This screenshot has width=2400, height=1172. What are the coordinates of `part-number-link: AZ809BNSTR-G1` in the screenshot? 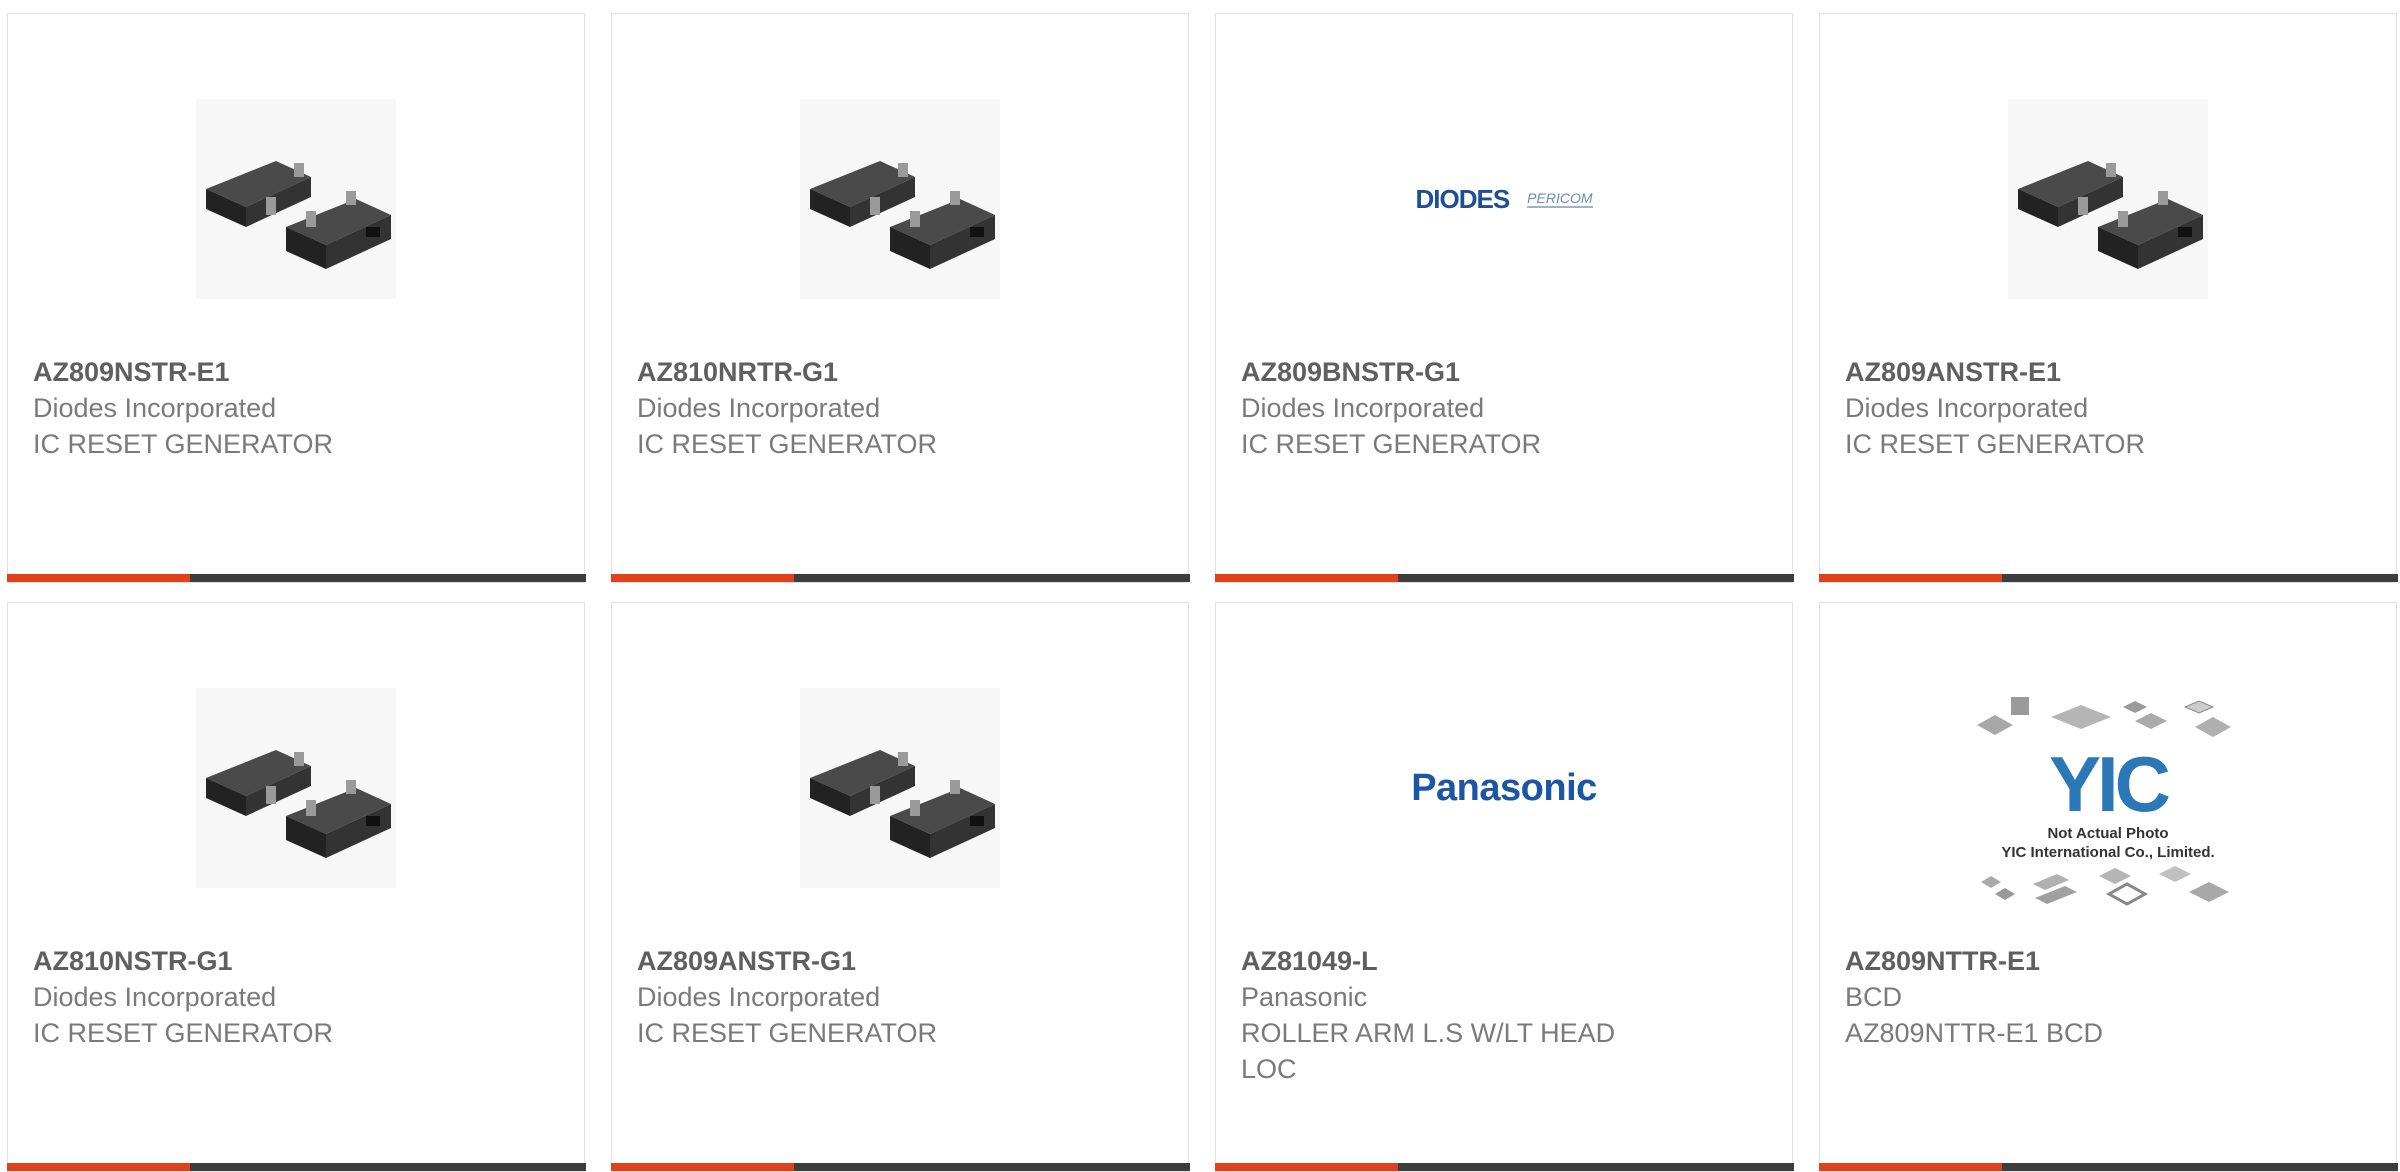 It's located at (1506, 372).